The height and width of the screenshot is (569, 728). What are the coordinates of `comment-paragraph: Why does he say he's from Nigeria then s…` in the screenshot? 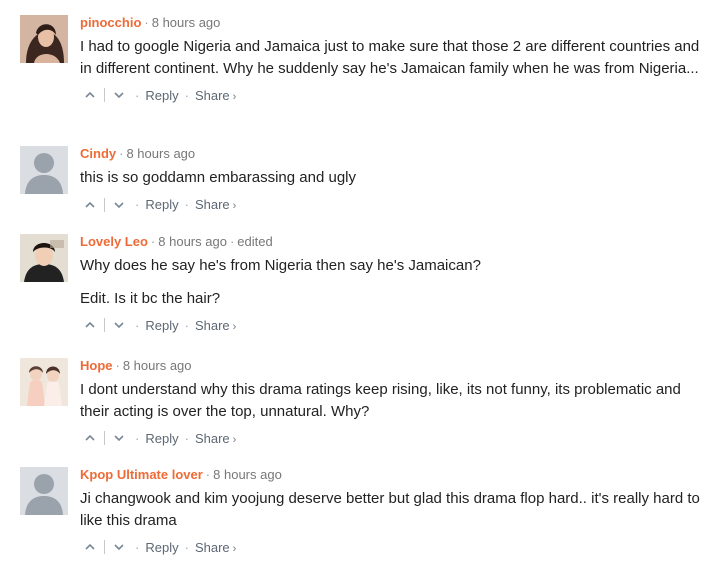 It's located at (280, 265).